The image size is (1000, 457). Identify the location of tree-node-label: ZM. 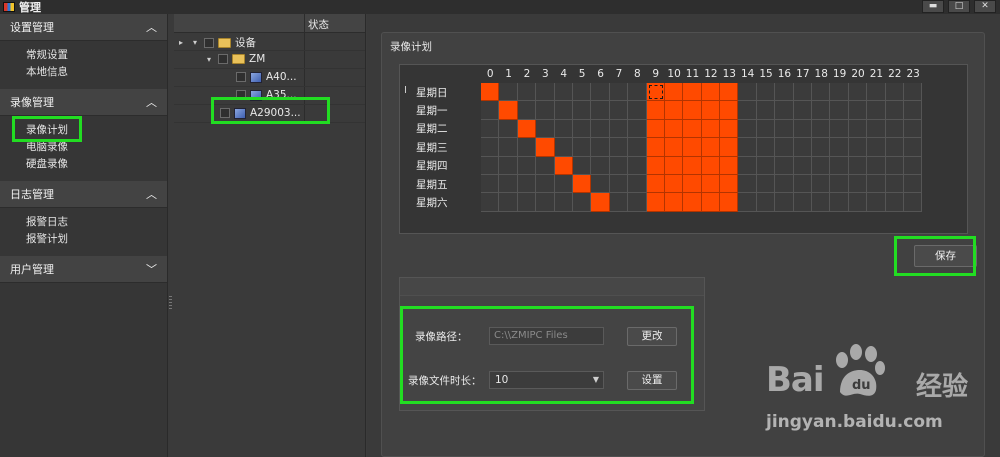
(257, 59).